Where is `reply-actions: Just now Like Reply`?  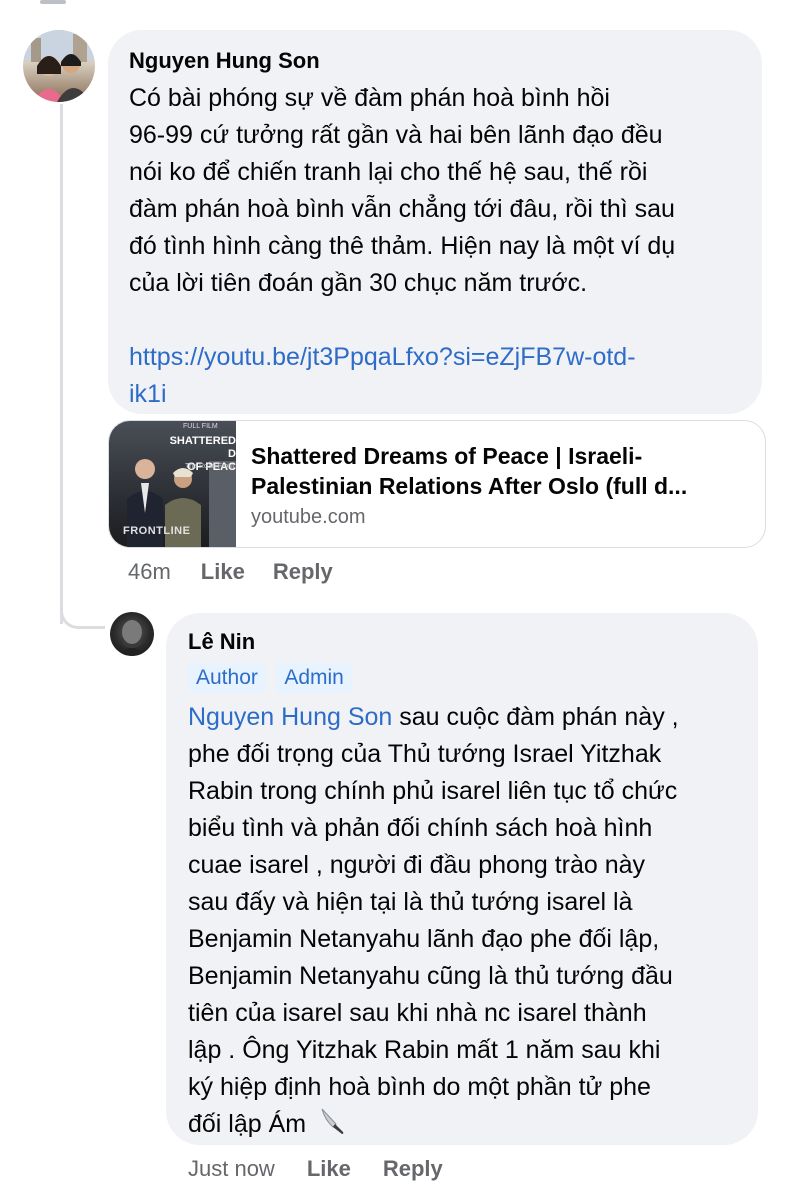 reply-actions: Just now Like Reply is located at coordinates (315, 1169).